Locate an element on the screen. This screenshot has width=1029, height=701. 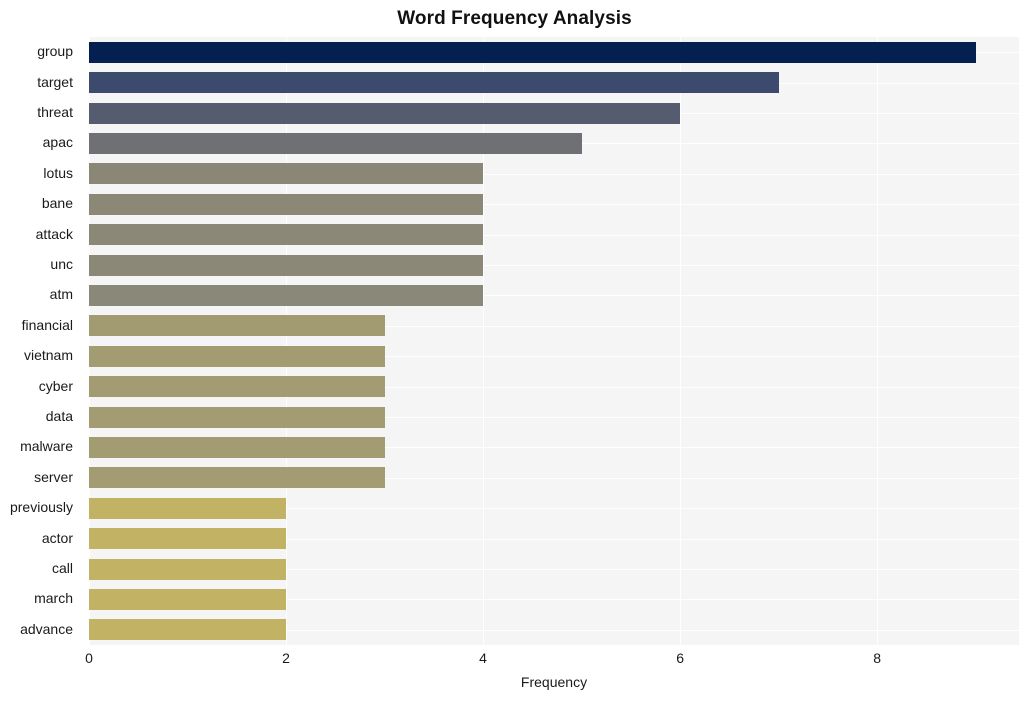
x-axis-tick-label: 4 is located at coordinates (483, 658).